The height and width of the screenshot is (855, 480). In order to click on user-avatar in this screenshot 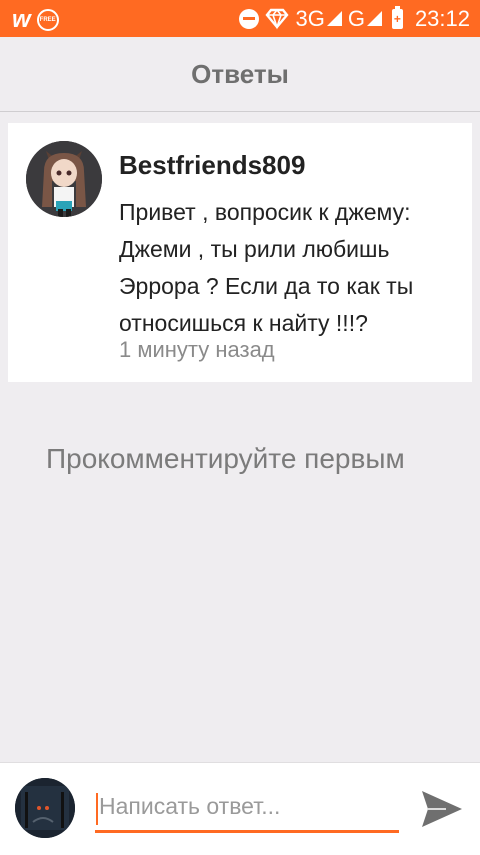, I will do `click(45, 808)`.